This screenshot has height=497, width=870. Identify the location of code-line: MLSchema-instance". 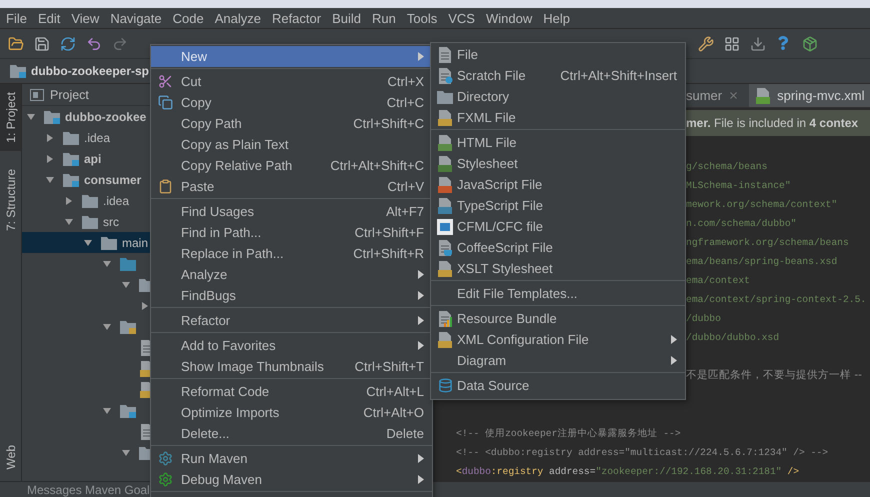
(739, 186).